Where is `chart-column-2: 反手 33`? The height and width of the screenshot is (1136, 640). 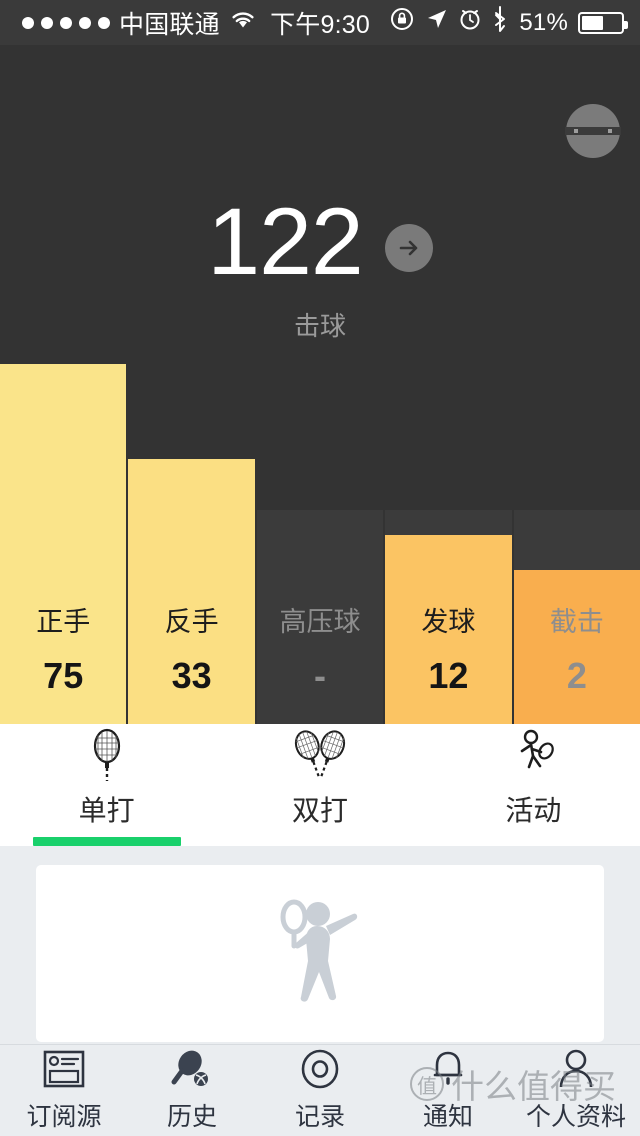
chart-column-2: 反手 33 is located at coordinates (191, 544).